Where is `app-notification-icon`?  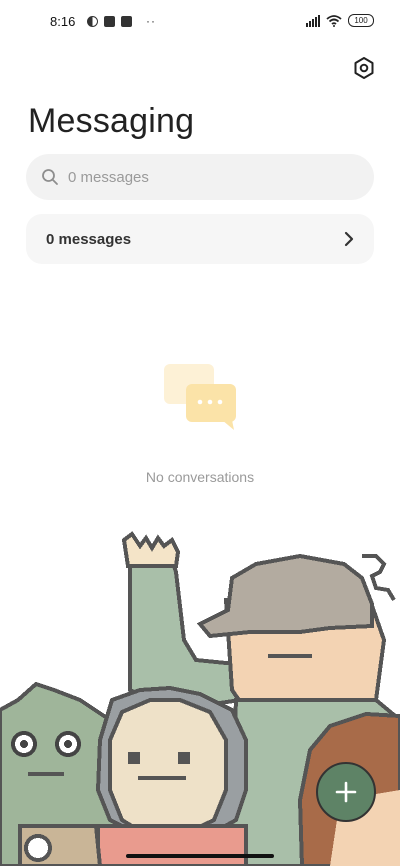 app-notification-icon is located at coordinates (109, 21).